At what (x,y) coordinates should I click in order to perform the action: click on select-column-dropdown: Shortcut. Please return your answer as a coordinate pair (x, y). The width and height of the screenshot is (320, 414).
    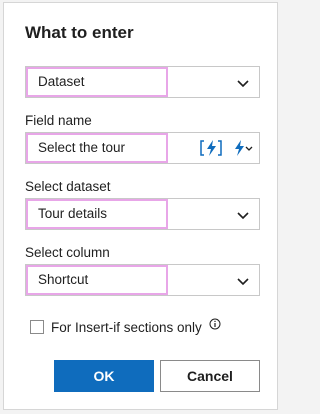
    Looking at the image, I should click on (142, 280).